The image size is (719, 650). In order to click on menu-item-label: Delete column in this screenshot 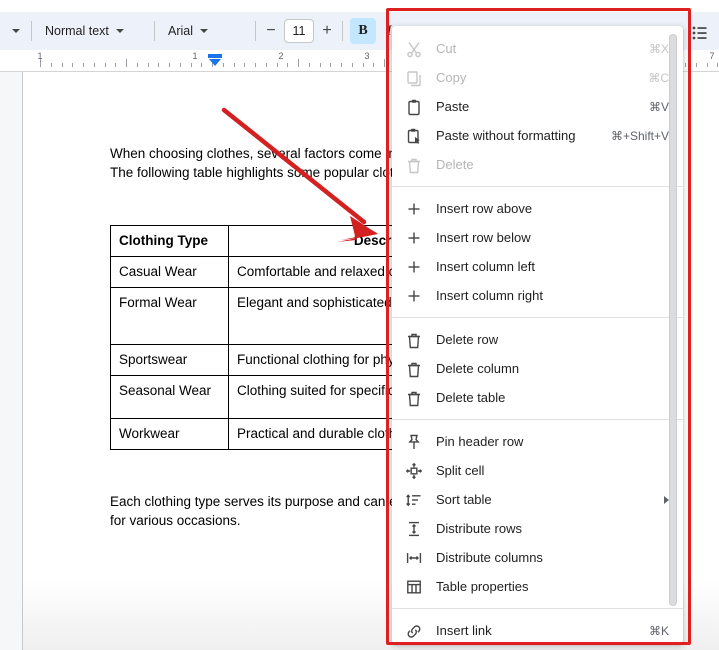, I will do `click(478, 368)`.